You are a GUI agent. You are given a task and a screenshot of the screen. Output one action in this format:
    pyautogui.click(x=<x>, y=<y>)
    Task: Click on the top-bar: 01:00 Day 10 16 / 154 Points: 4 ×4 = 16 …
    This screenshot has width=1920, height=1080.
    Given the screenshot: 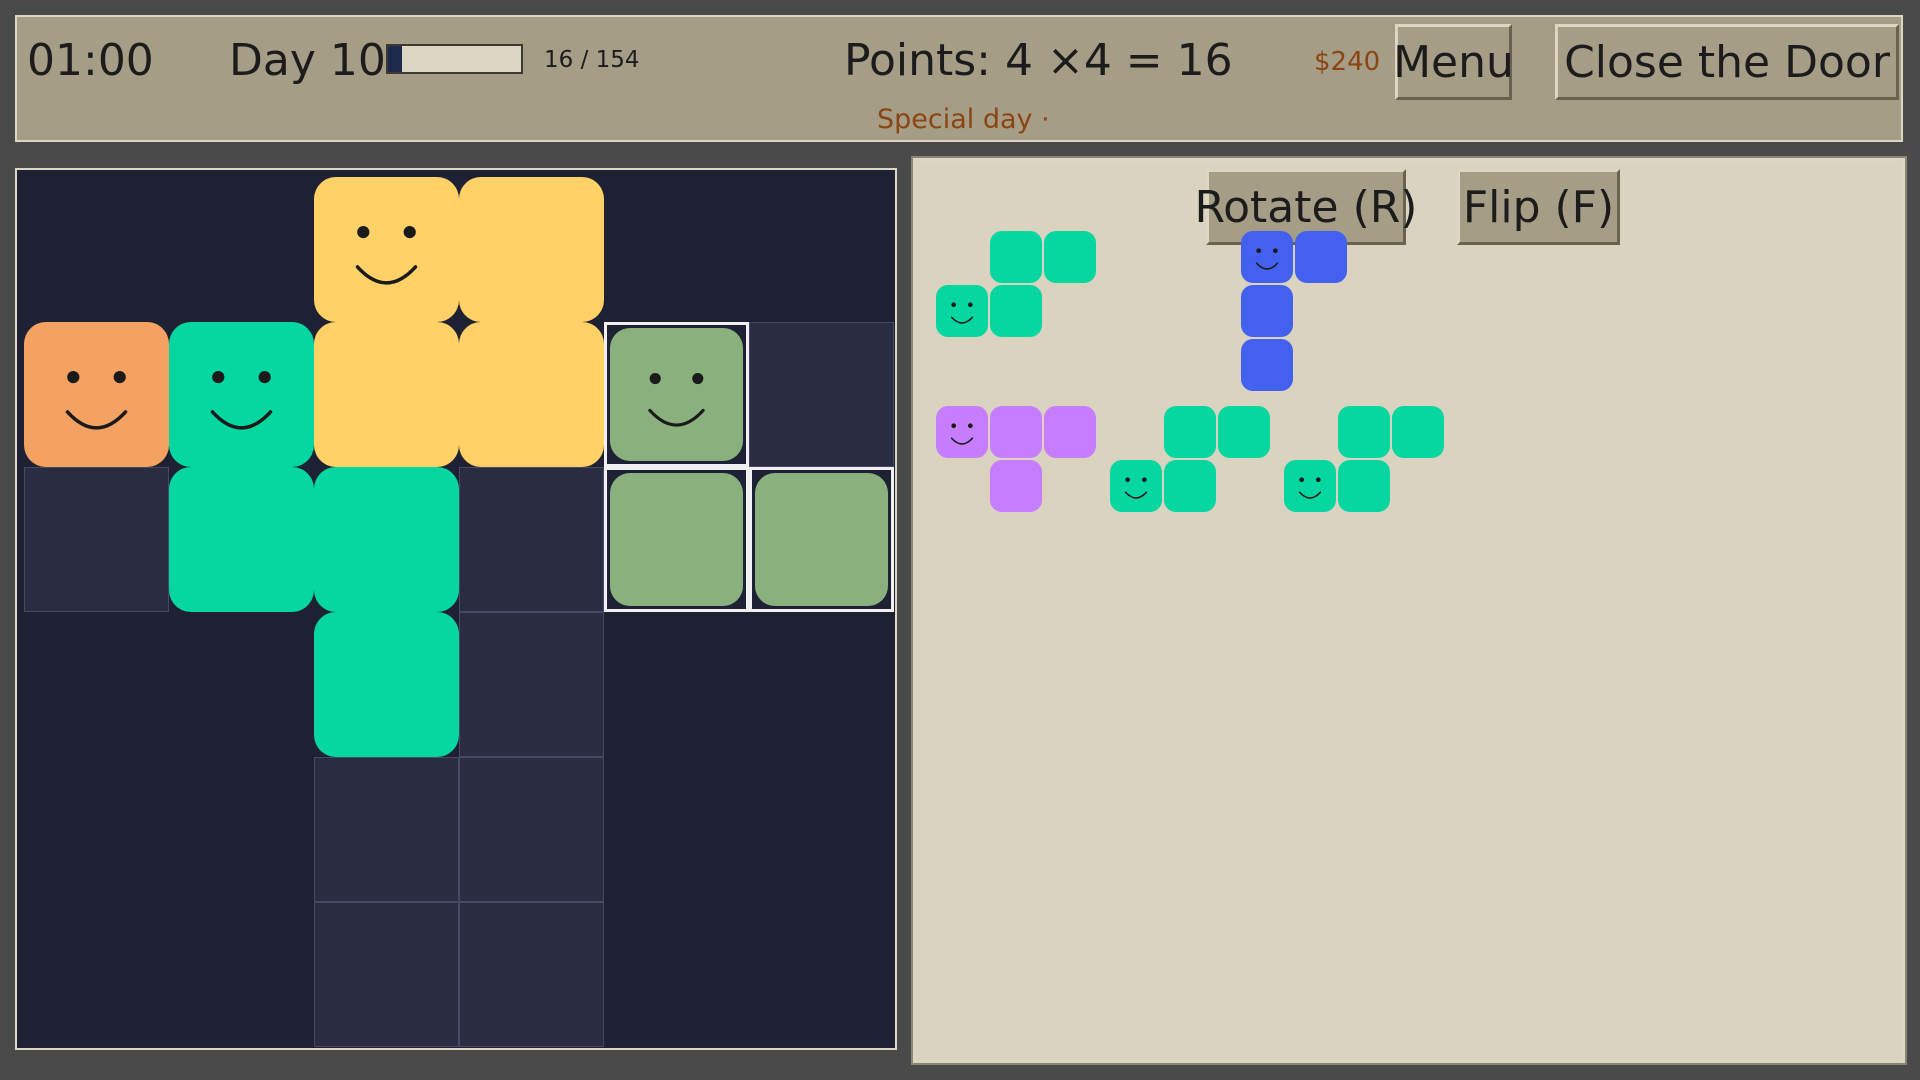 What is the action you would take?
    pyautogui.click(x=959, y=78)
    